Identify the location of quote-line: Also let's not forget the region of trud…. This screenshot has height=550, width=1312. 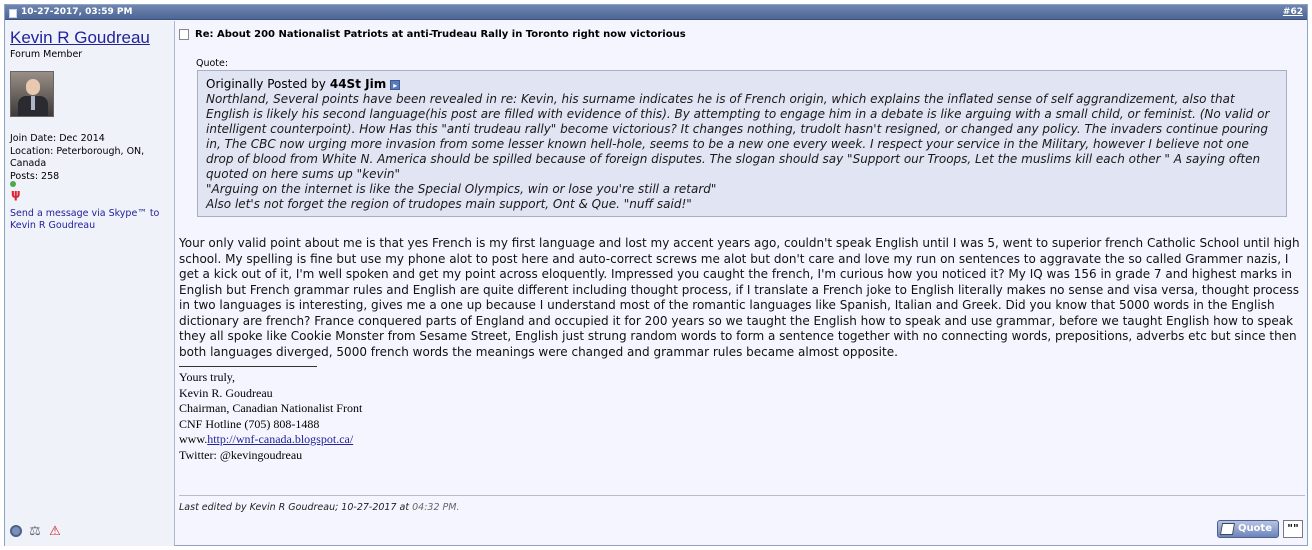
(449, 204).